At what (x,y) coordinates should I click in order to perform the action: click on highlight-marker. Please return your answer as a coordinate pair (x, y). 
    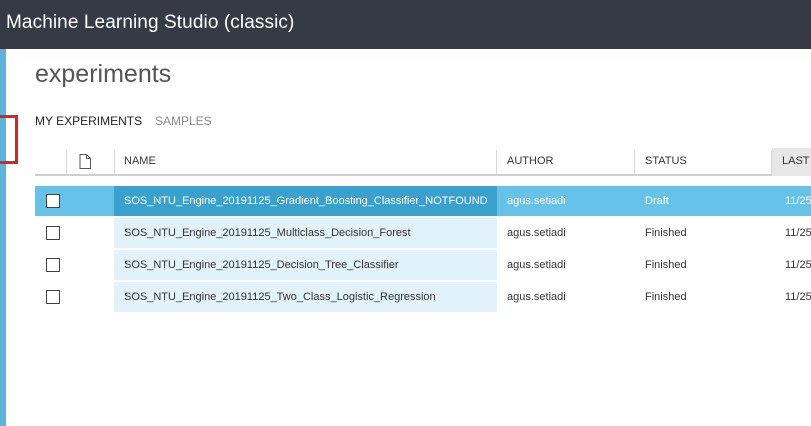
    Looking at the image, I should click on (9, 139).